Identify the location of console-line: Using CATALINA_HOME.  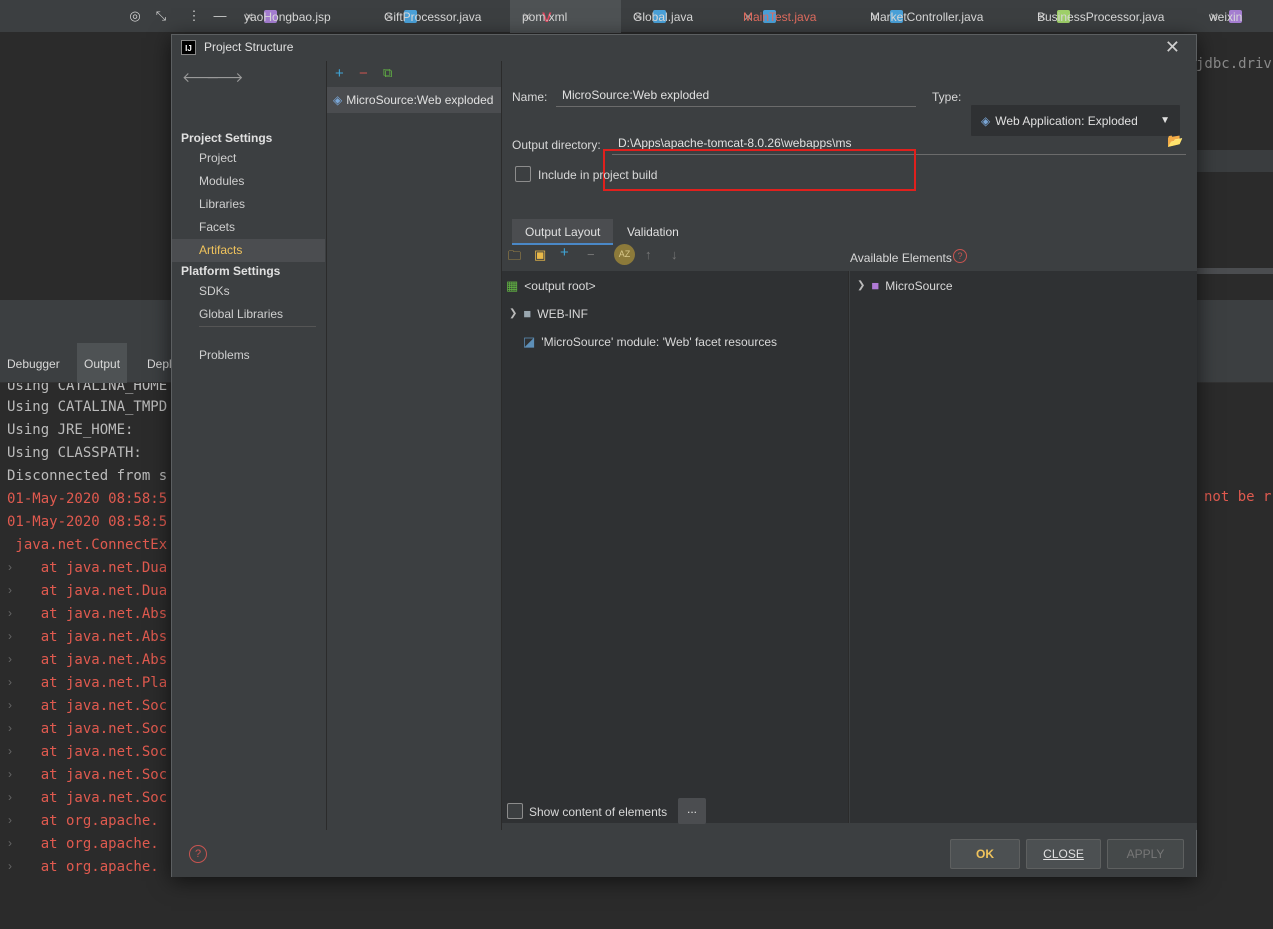
(87, 388).